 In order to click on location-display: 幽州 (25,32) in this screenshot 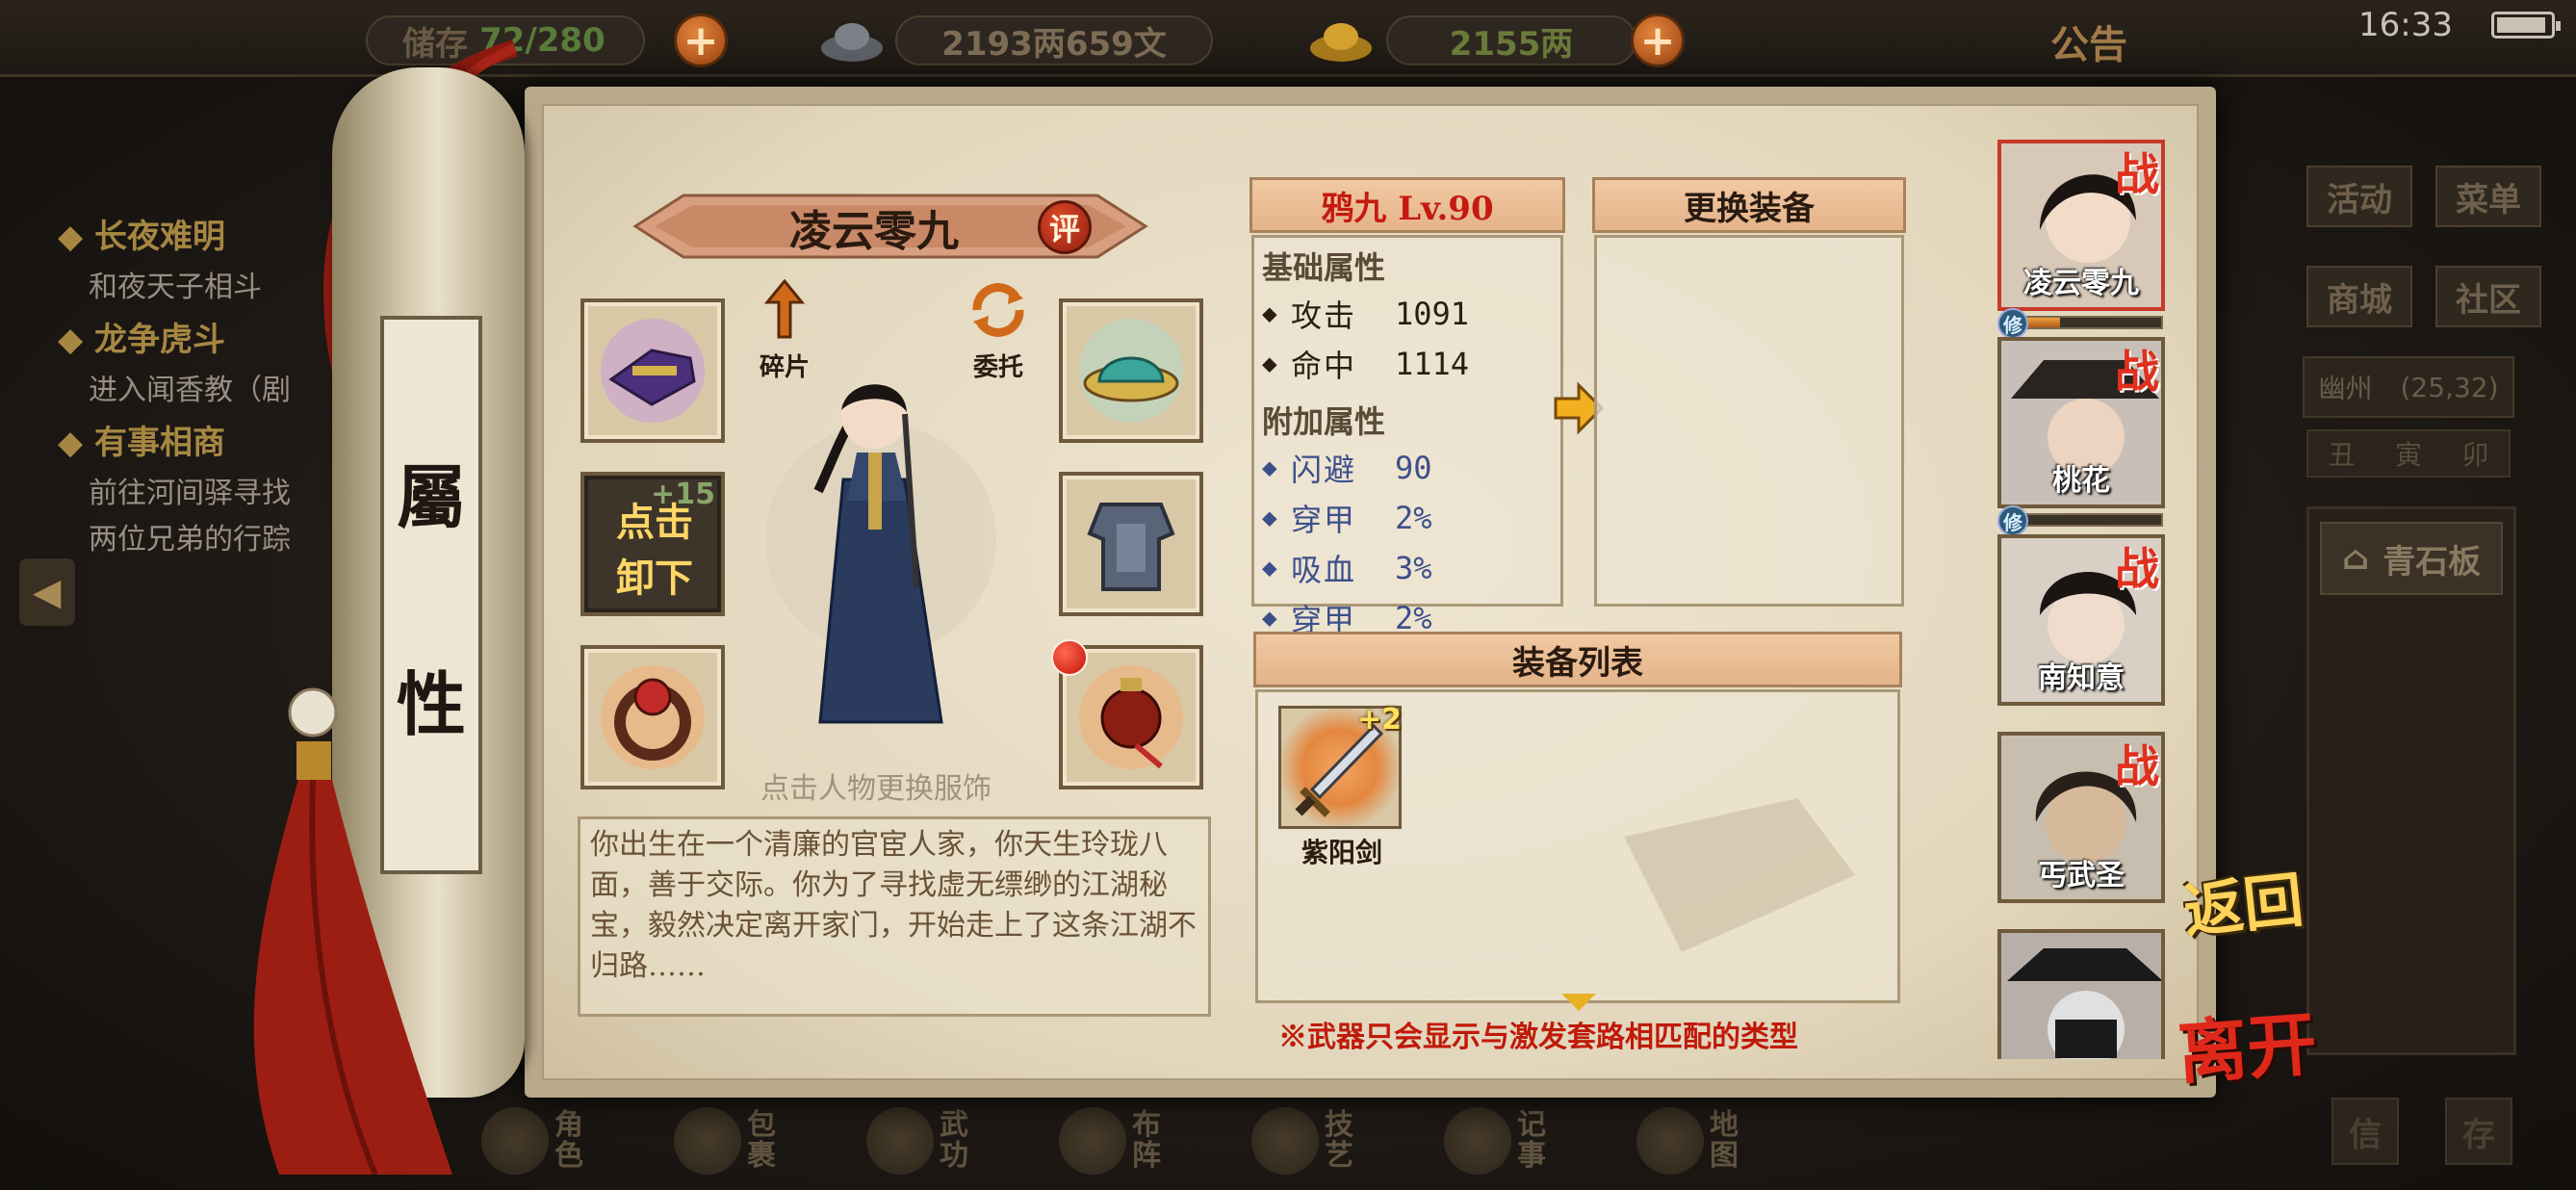, I will do `click(2409, 387)`.